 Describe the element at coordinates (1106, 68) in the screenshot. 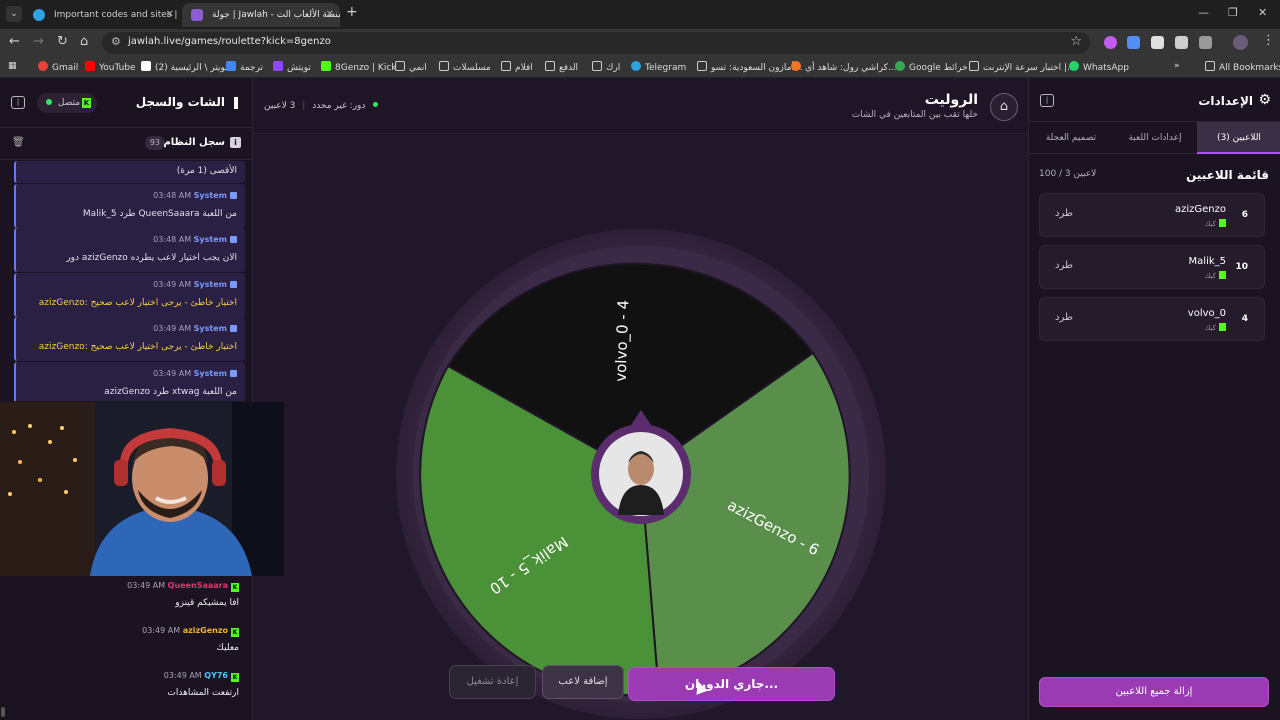

I see `bookmark-label: WhatsApp` at that location.